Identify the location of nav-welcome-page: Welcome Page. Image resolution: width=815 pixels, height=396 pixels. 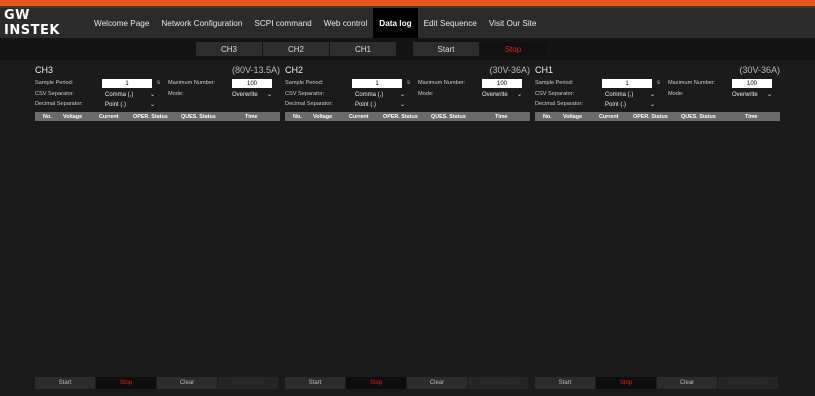
(121, 23).